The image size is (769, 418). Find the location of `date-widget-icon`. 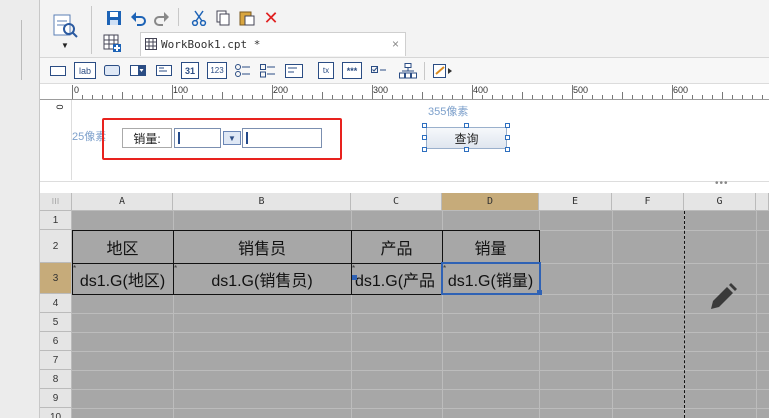

date-widget-icon is located at coordinates (164, 70).